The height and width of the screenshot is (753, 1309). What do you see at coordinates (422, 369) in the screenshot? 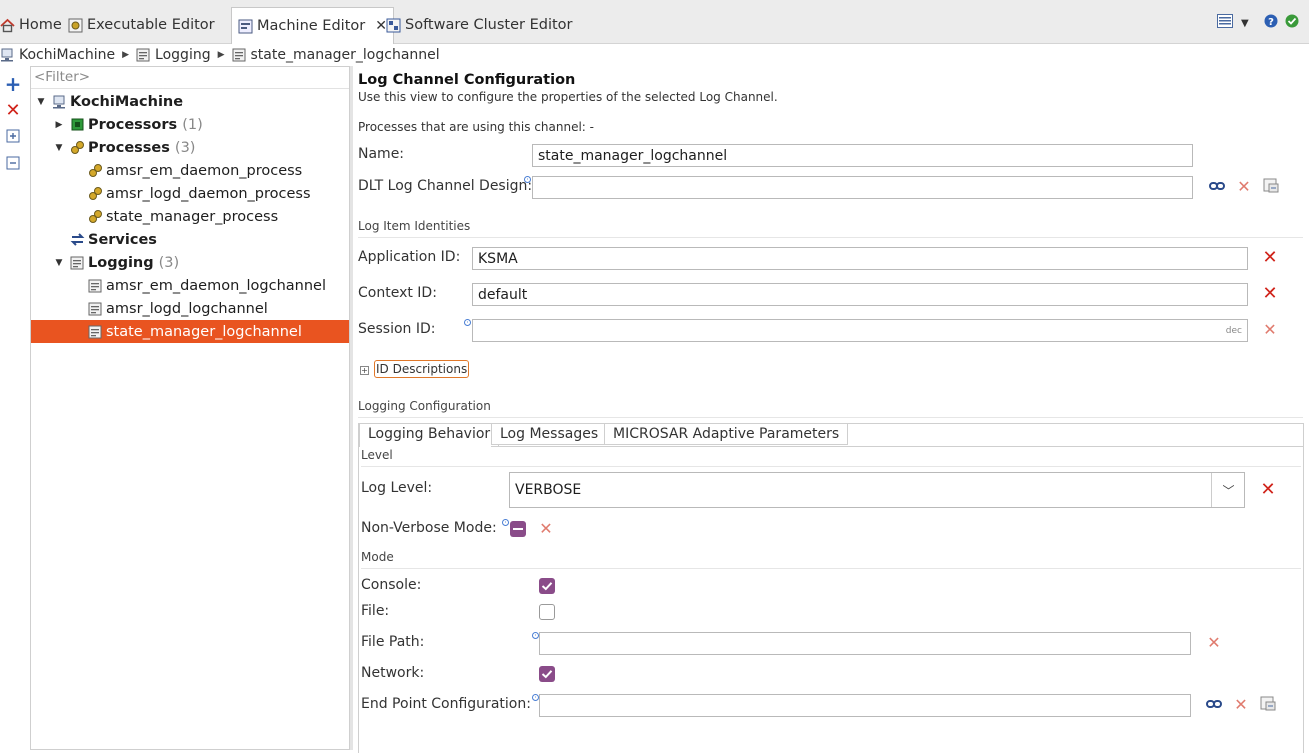
I see `id-descriptions-toggle: ID Descriptions` at bounding box center [422, 369].